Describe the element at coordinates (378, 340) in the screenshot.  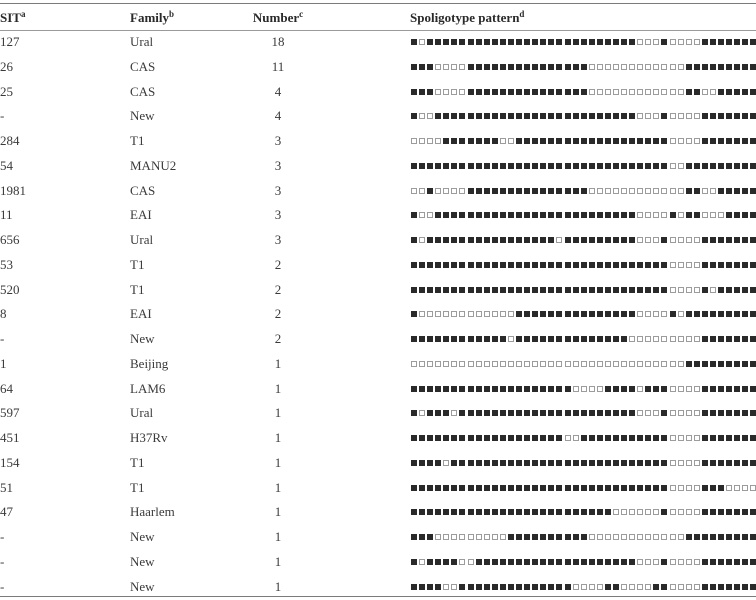
I see `table-row: - New 2` at that location.